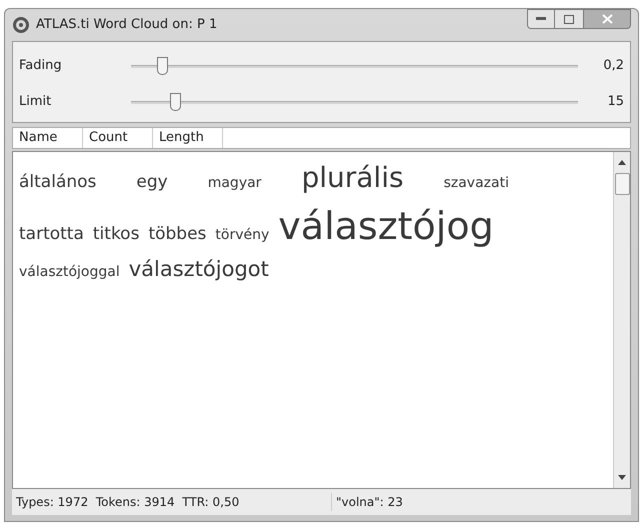 Image resolution: width=643 pixels, height=526 pixels. I want to click on slider-value: 15, so click(615, 102).